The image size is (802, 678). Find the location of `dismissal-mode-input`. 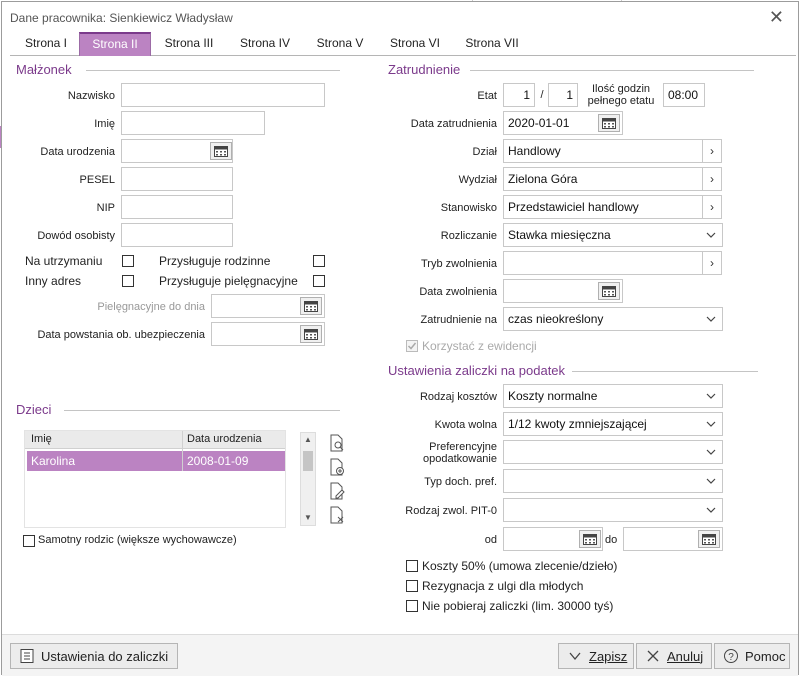

dismissal-mode-input is located at coordinates (603, 263).